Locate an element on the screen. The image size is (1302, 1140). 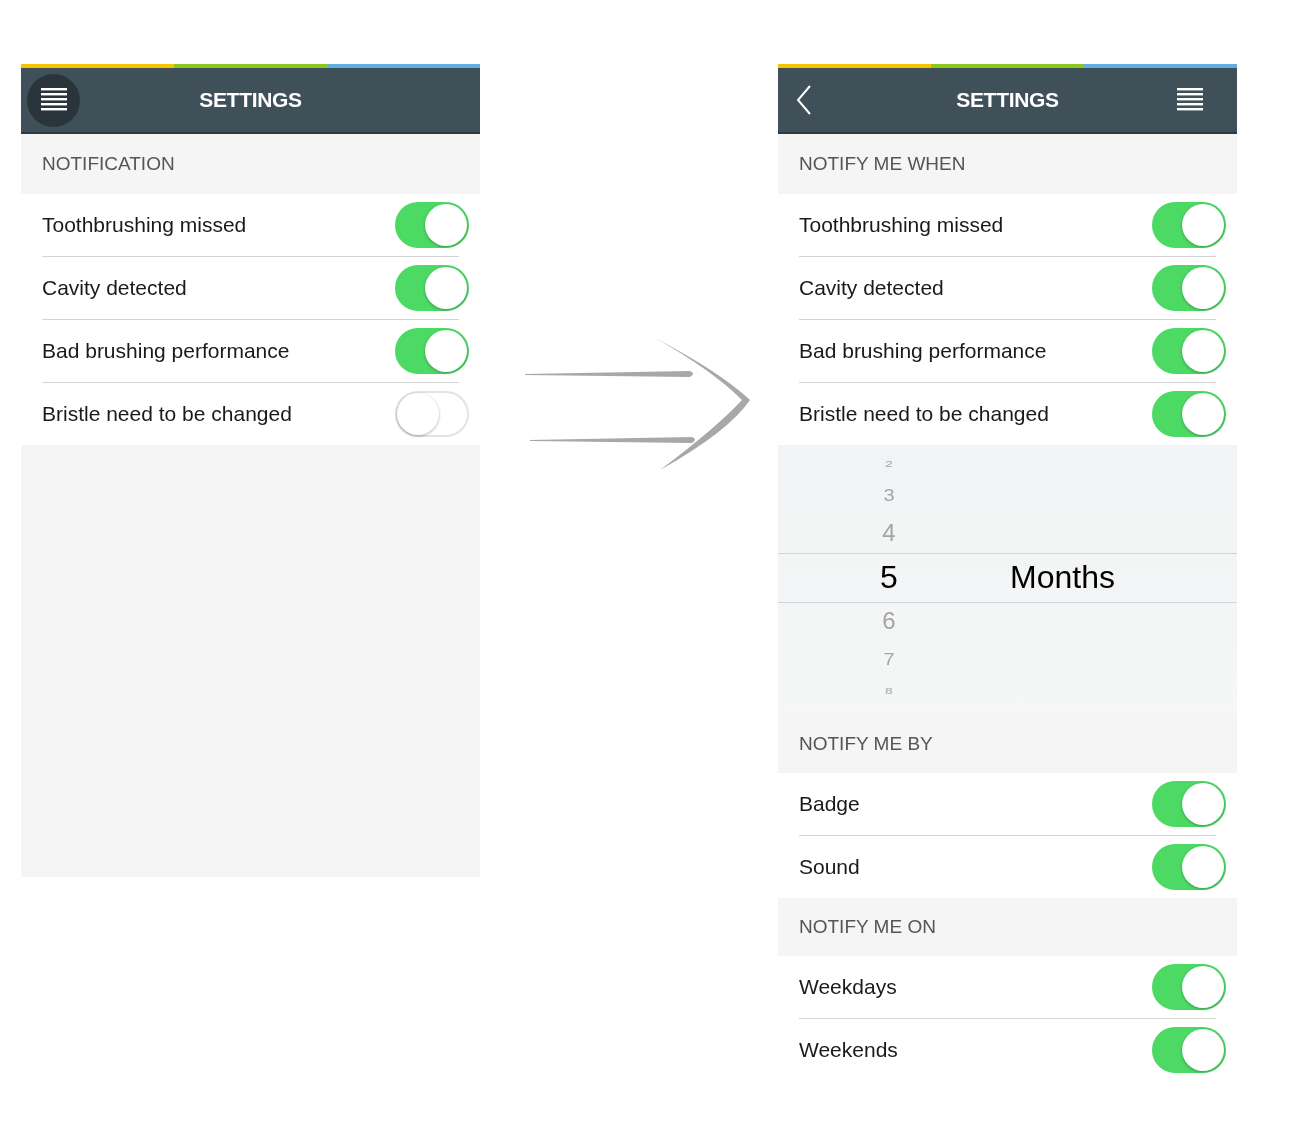
setting-label: Weekends is located at coordinates (848, 1050).